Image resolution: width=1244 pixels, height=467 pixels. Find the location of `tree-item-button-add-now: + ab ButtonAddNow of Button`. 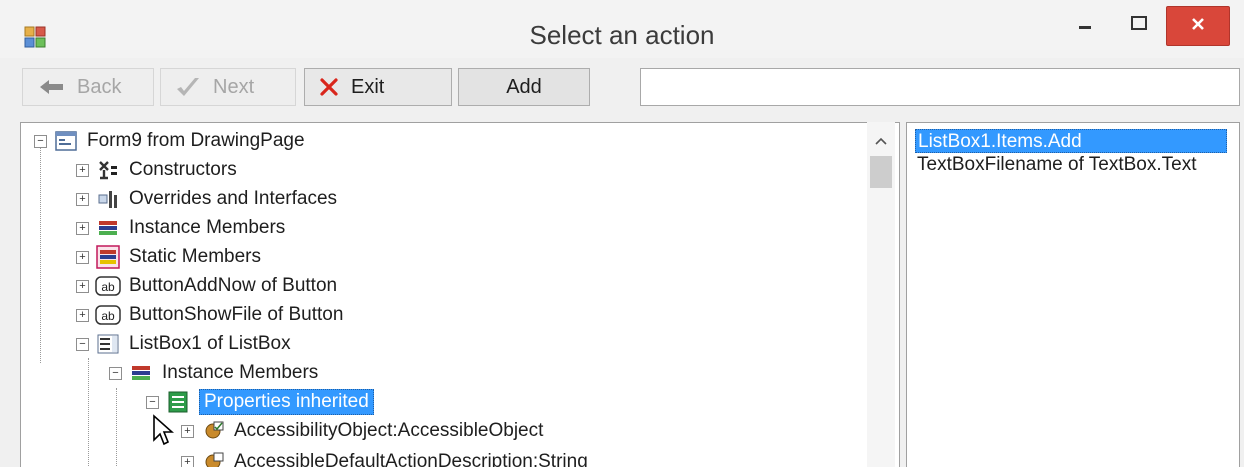

tree-item-button-add-now: + ab ButtonAddNow of Button is located at coordinates (206, 286).